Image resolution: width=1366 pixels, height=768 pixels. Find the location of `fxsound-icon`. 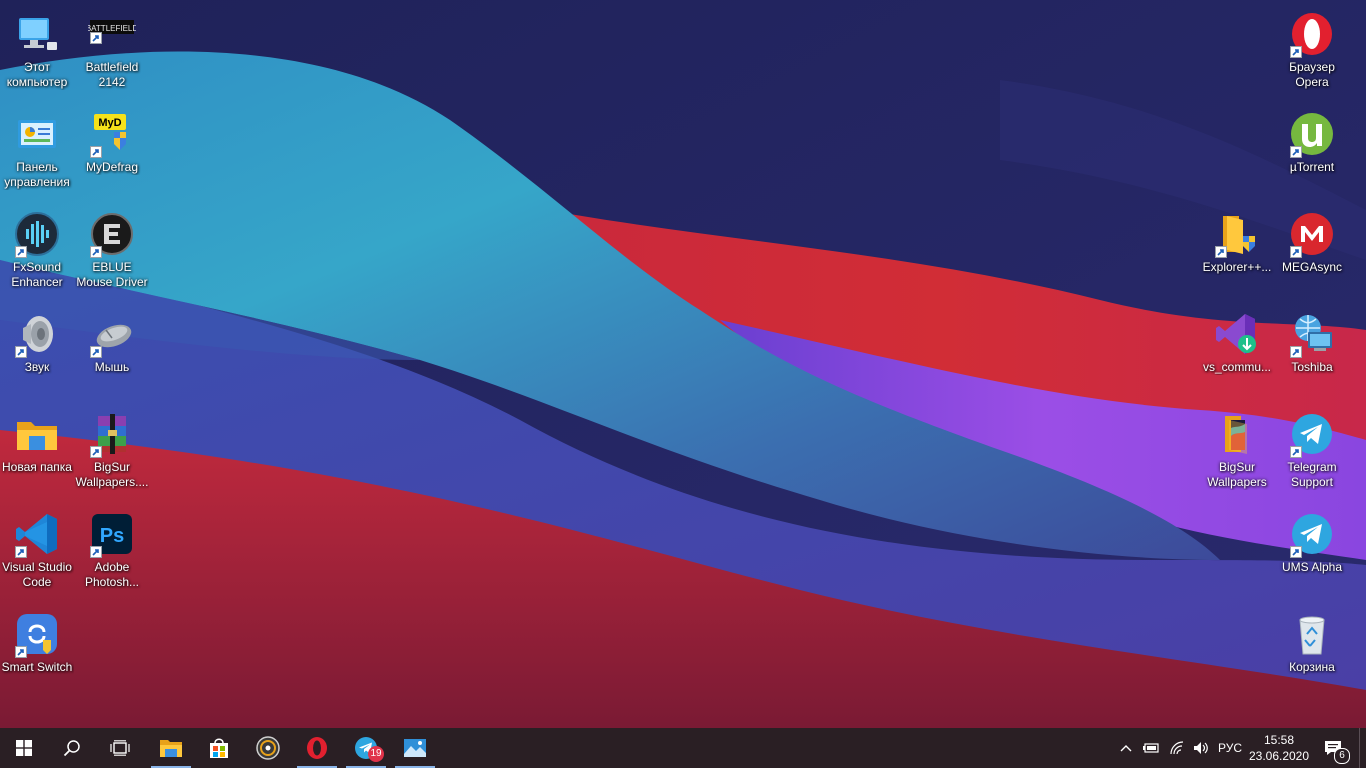

fxsound-icon is located at coordinates (37, 234).